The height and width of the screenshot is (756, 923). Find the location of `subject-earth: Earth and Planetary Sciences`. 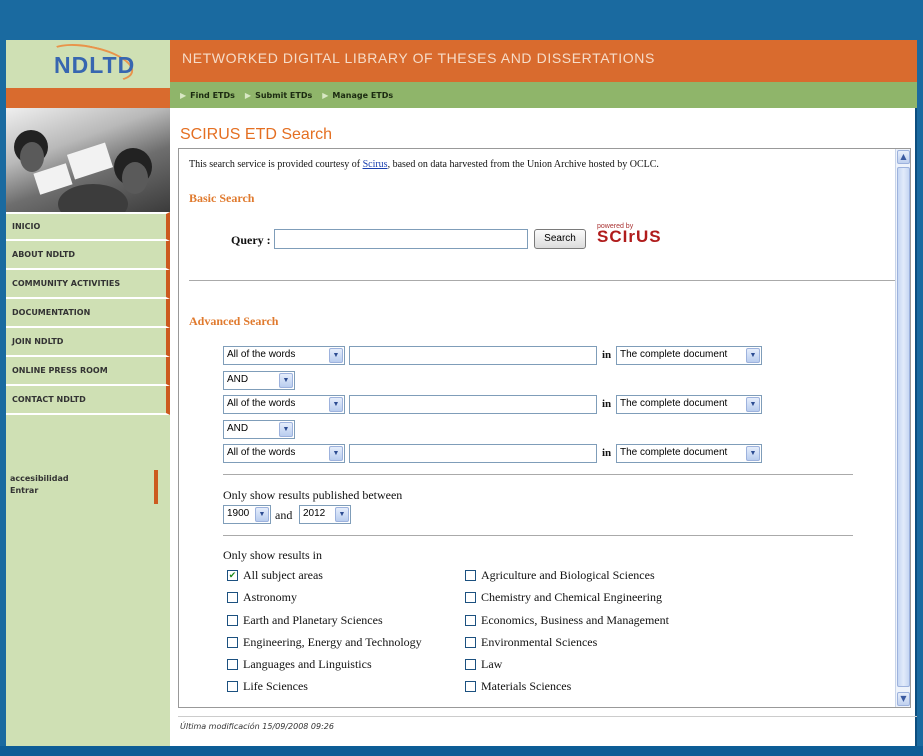

subject-earth: Earth and Planetary Sciences is located at coordinates (305, 620).